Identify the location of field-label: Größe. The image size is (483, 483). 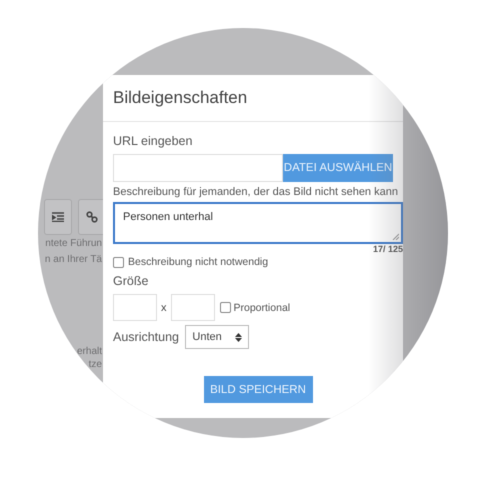
(131, 281).